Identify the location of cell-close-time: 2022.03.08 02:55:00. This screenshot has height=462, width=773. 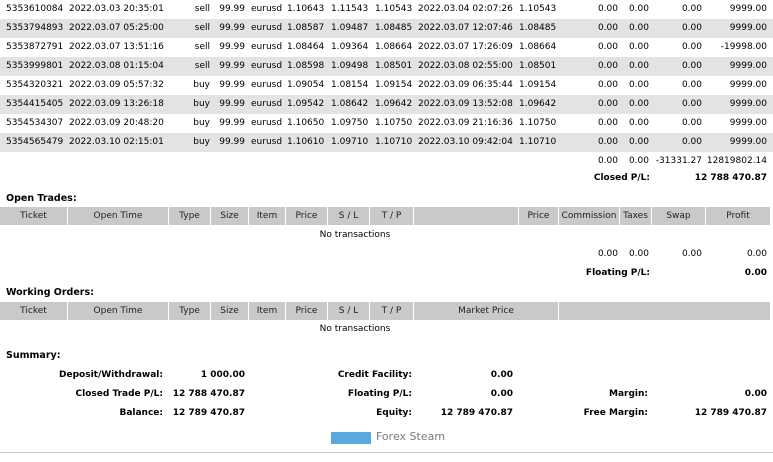
(465, 66).